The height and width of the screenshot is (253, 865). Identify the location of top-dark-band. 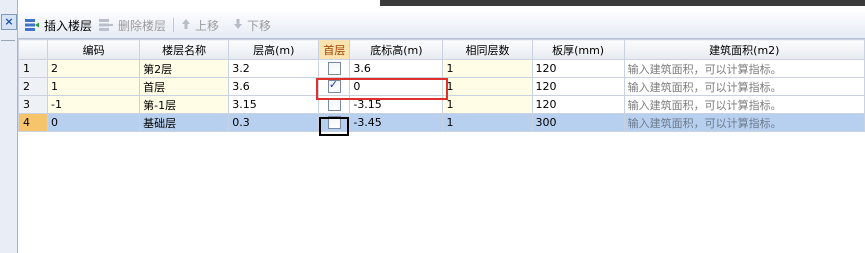
(622, 3).